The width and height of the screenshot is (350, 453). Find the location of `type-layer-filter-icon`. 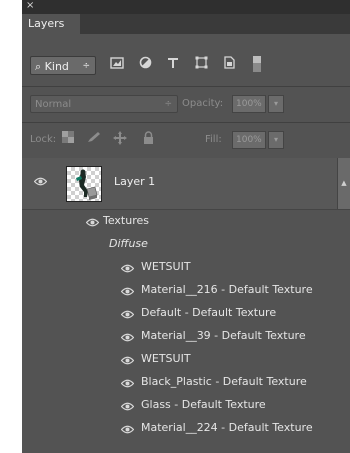

type-layer-filter-icon is located at coordinates (173, 65).